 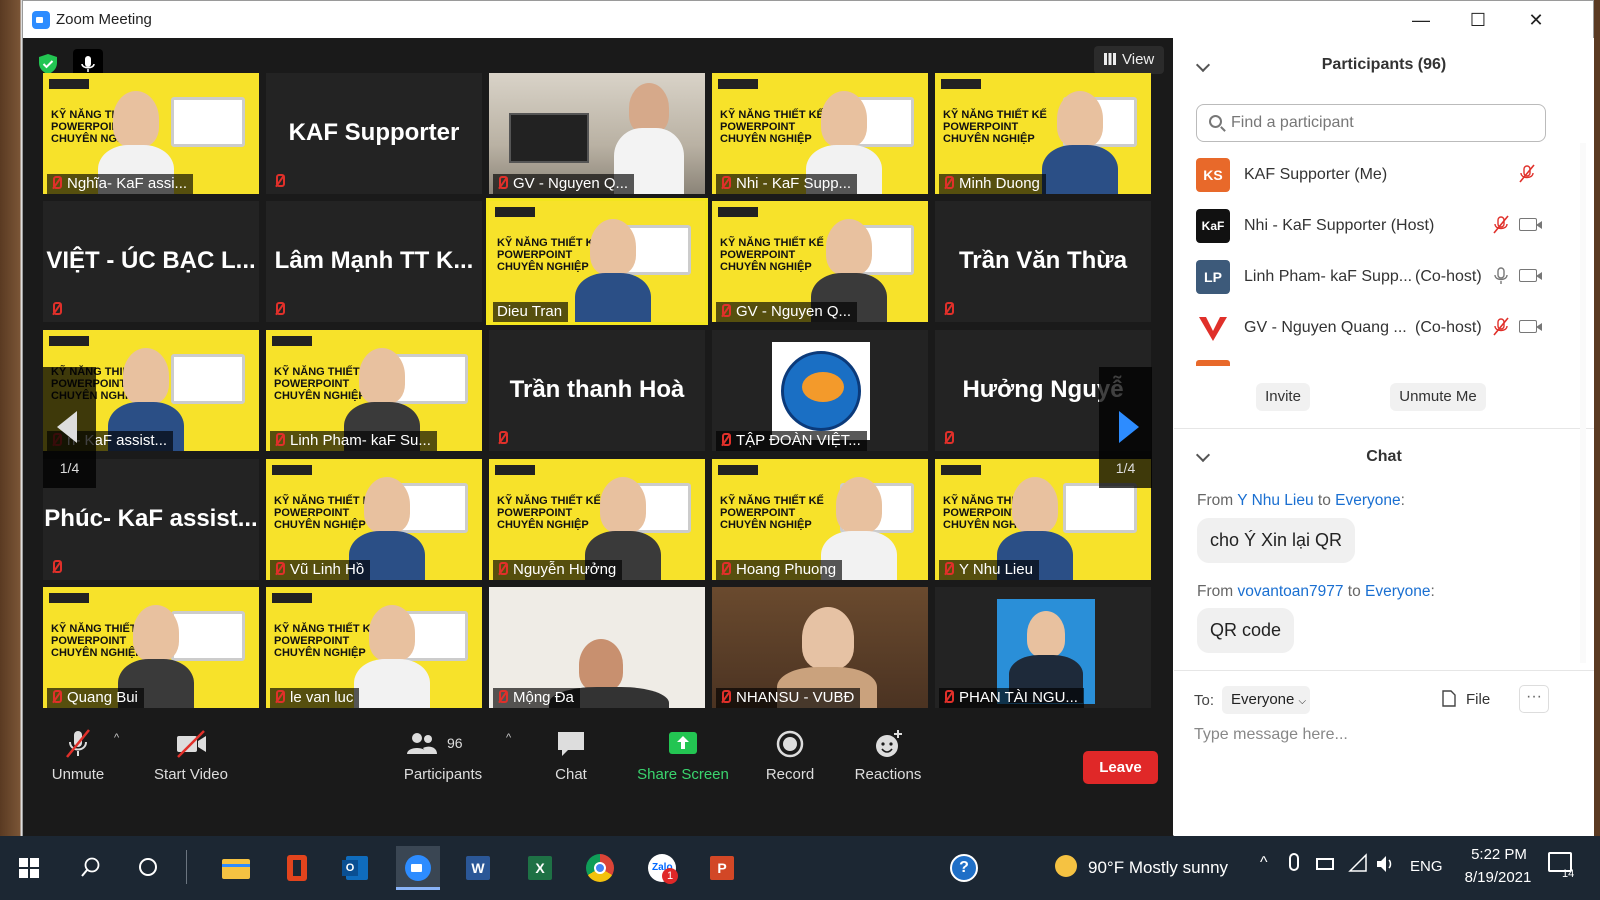 What do you see at coordinates (297, 868) in the screenshot?
I see `office-icon` at bounding box center [297, 868].